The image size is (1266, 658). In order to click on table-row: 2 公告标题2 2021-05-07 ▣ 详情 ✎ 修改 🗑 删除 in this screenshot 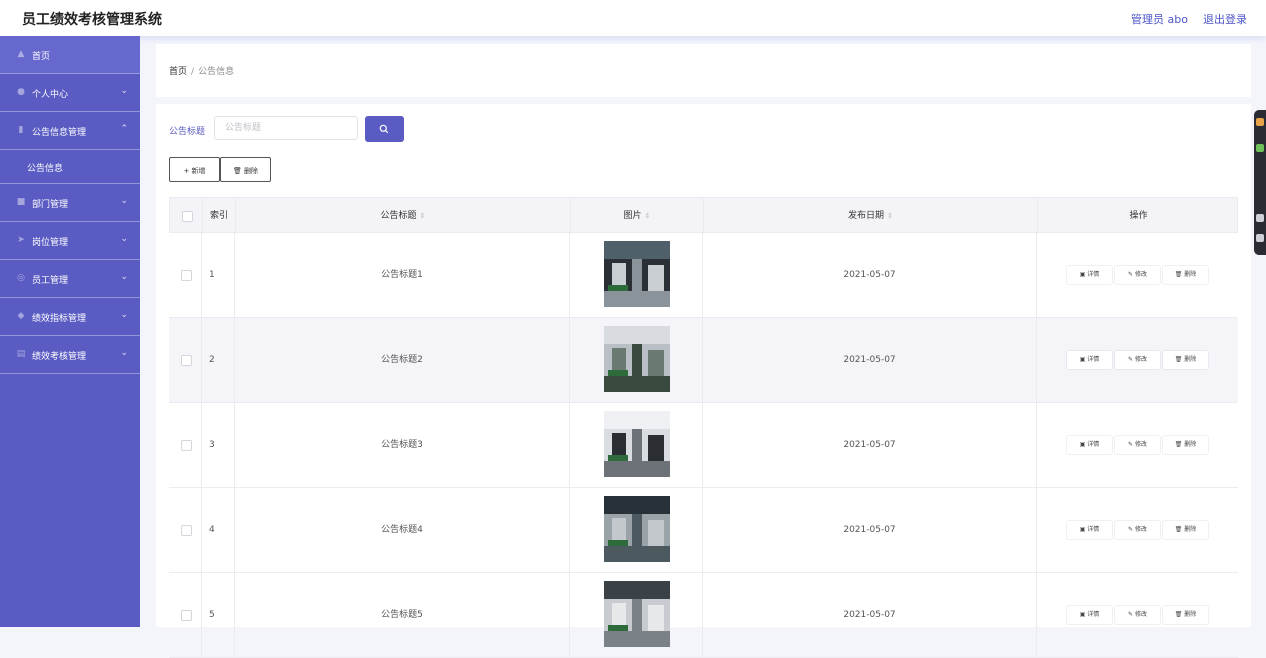, I will do `click(703, 360)`.